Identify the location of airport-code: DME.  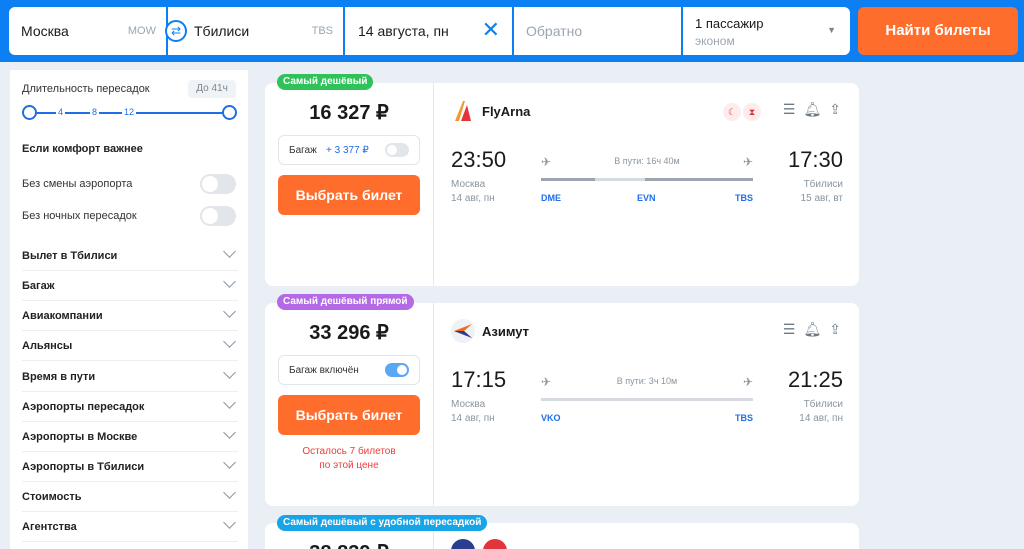
(551, 198).